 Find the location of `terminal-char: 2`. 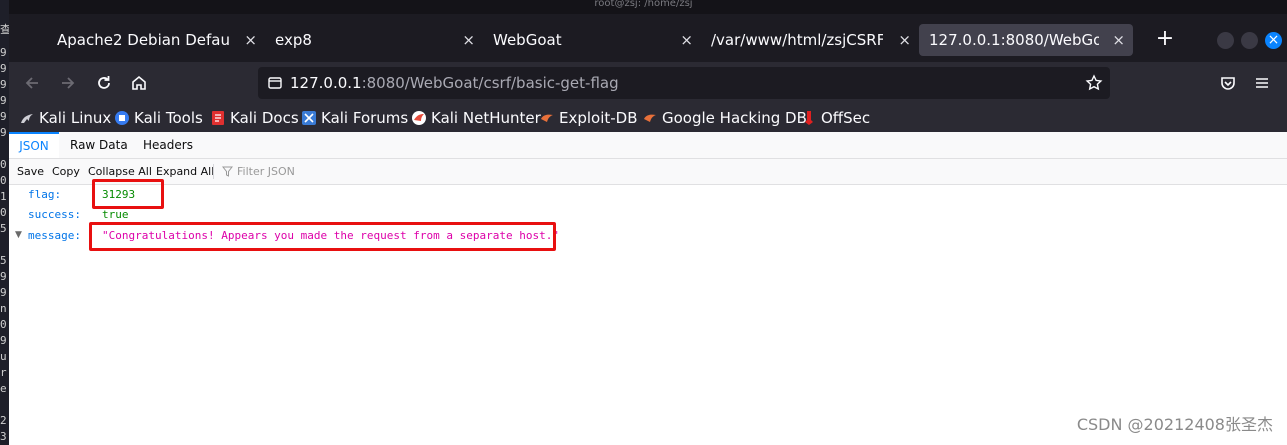

terminal-char: 2 is located at coordinates (3, 420).